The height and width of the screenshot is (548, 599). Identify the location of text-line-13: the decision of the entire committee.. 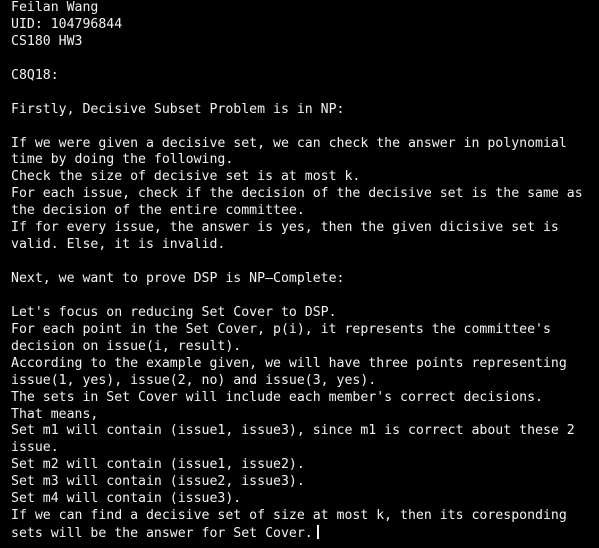
(158, 211).